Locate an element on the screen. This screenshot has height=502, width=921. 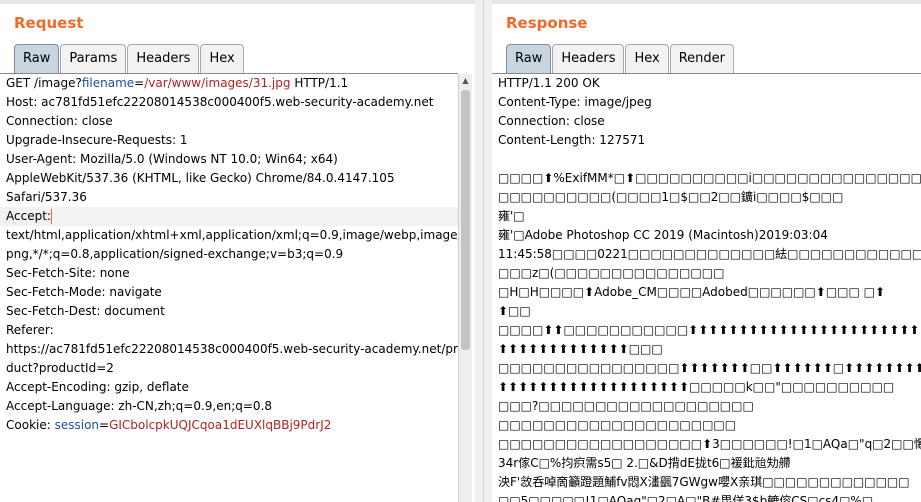
body-line: □□□?□□□□□□□□□□□□□□□□□□□ is located at coordinates (626, 406).